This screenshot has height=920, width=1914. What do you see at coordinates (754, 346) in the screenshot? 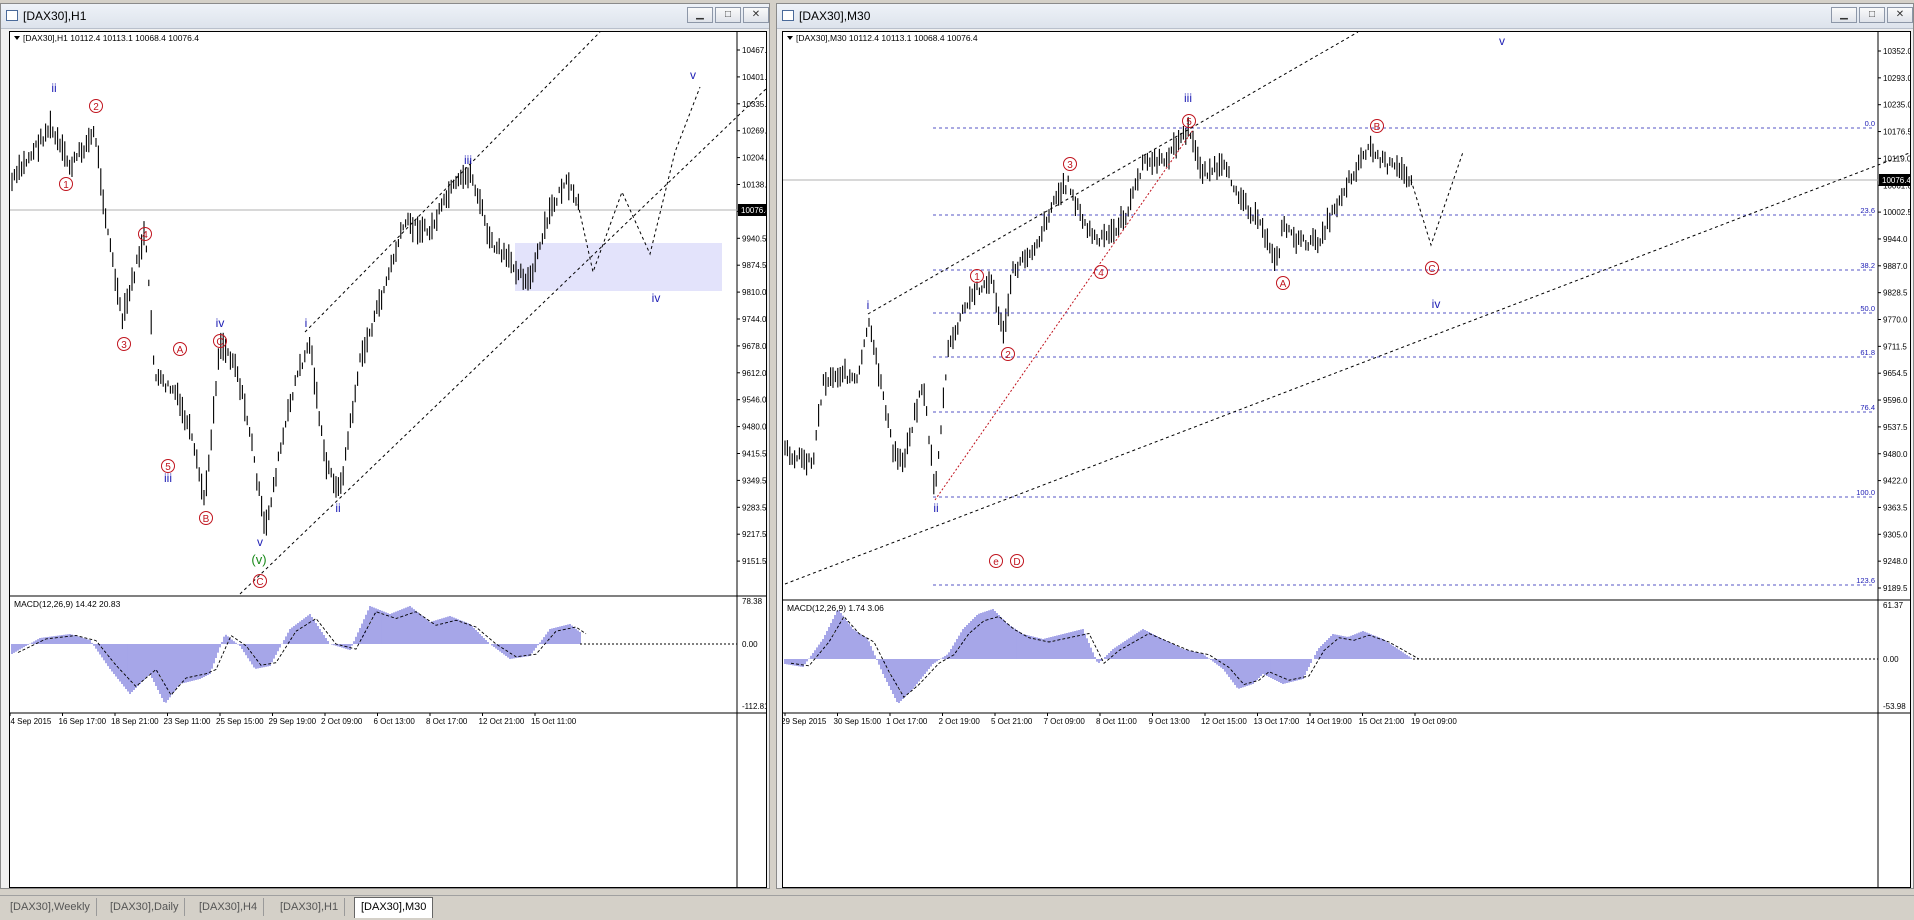
I see `price-tick-label: 9678.0` at bounding box center [754, 346].